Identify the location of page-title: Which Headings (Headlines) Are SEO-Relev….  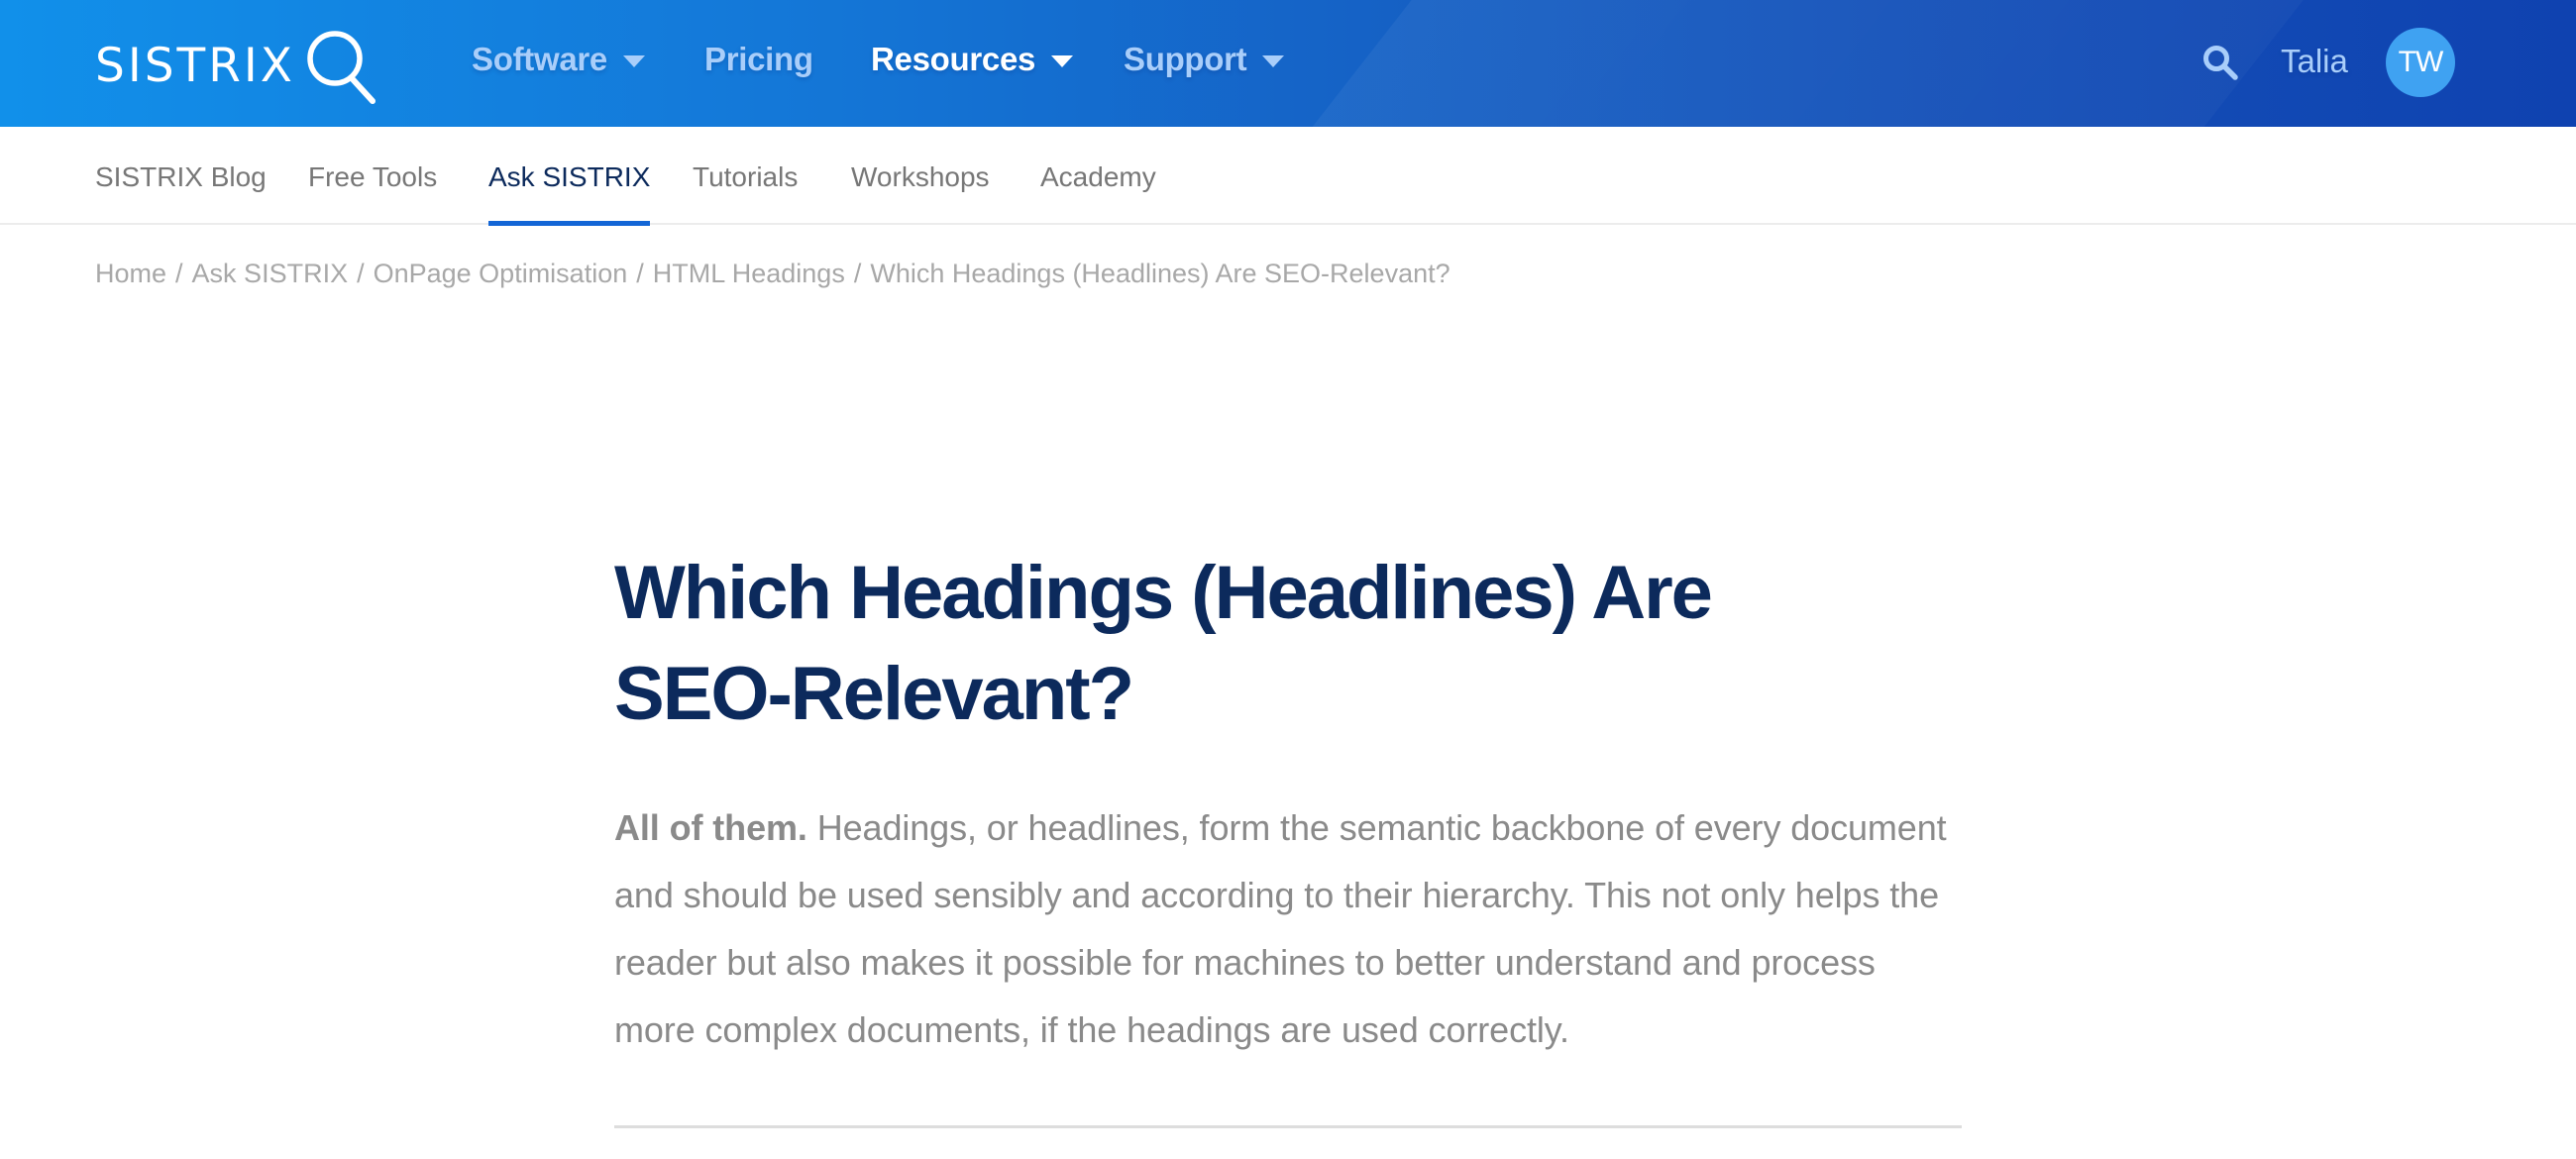
(1163, 644).